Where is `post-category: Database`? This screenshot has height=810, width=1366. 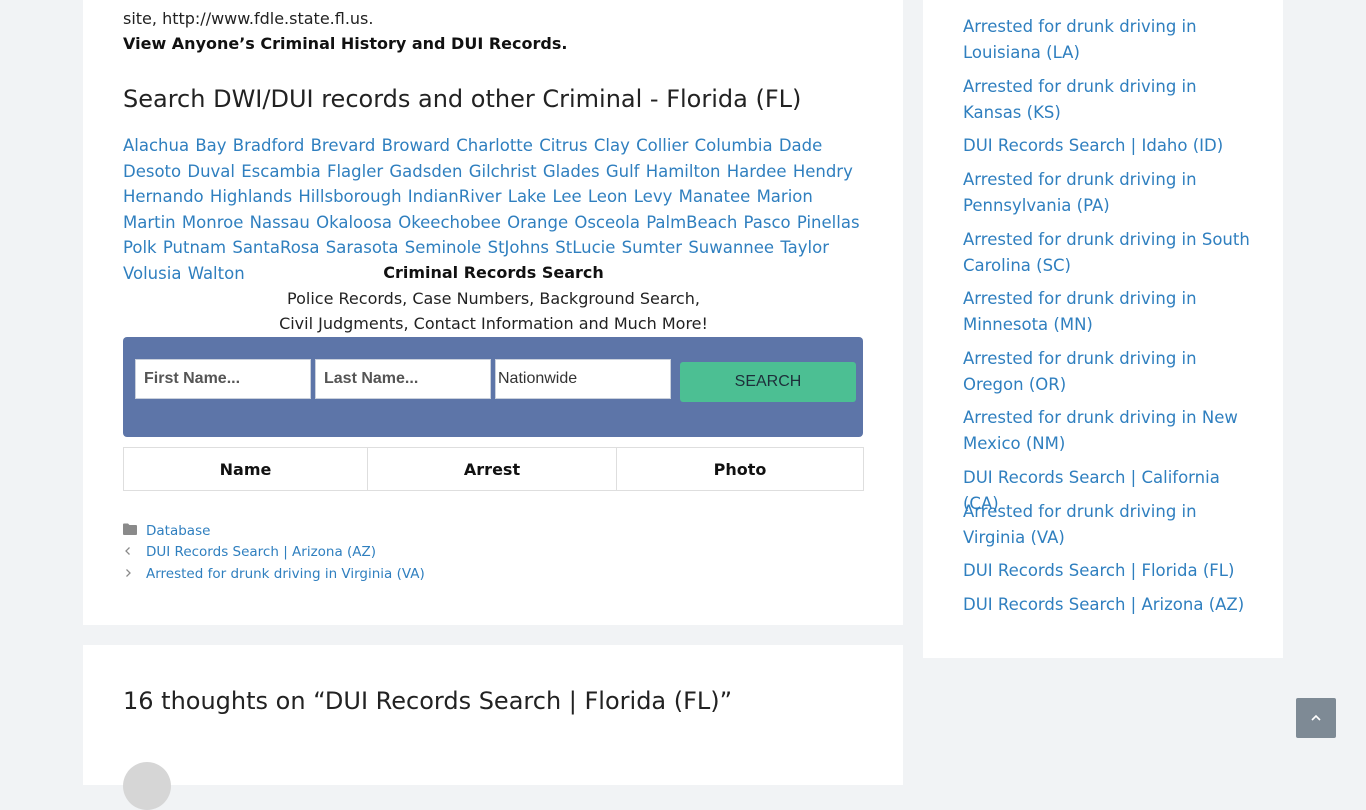
post-category: Database is located at coordinates (166, 531).